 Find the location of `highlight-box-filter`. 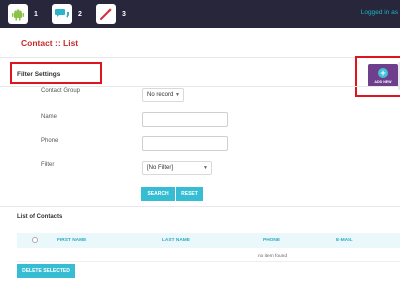

highlight-box-filter is located at coordinates (56, 73).